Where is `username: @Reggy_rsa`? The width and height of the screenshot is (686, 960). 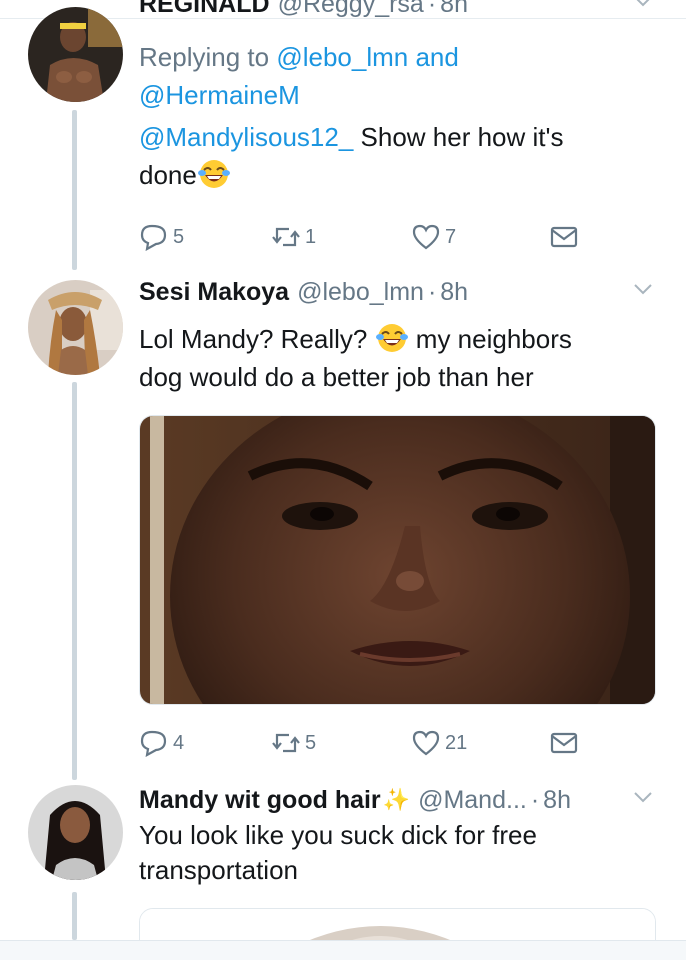
username: @Reggy_rsa is located at coordinates (351, 9).